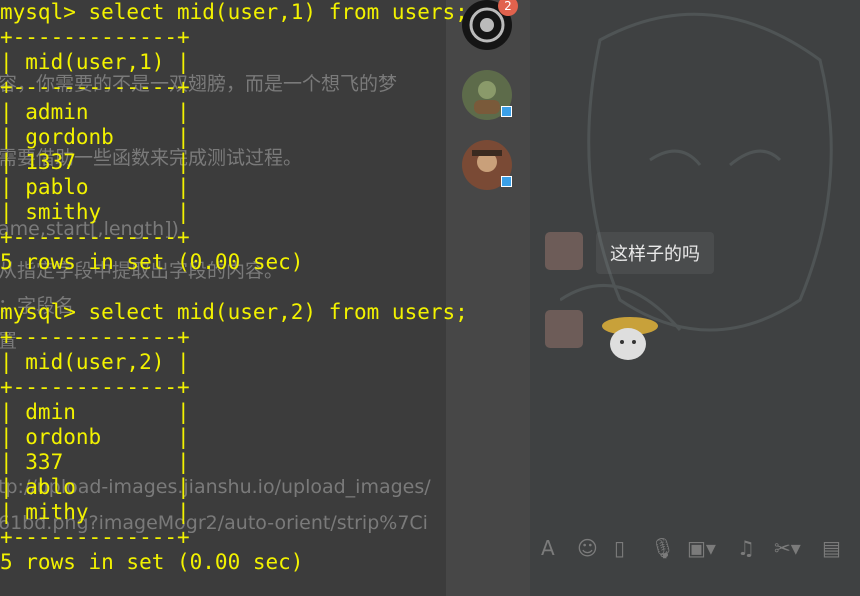 The image size is (860, 596). Describe the element at coordinates (234, 312) in the screenshot. I see `terminal-command: mysql> select mid(user,2) from users;` at that location.